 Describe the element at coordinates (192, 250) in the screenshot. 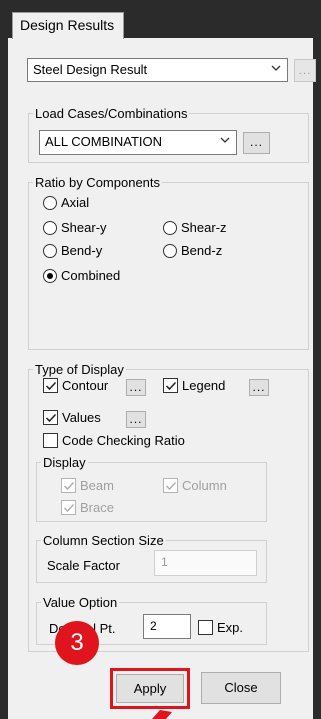

I see `radio-bend-z: Bend-z` at that location.